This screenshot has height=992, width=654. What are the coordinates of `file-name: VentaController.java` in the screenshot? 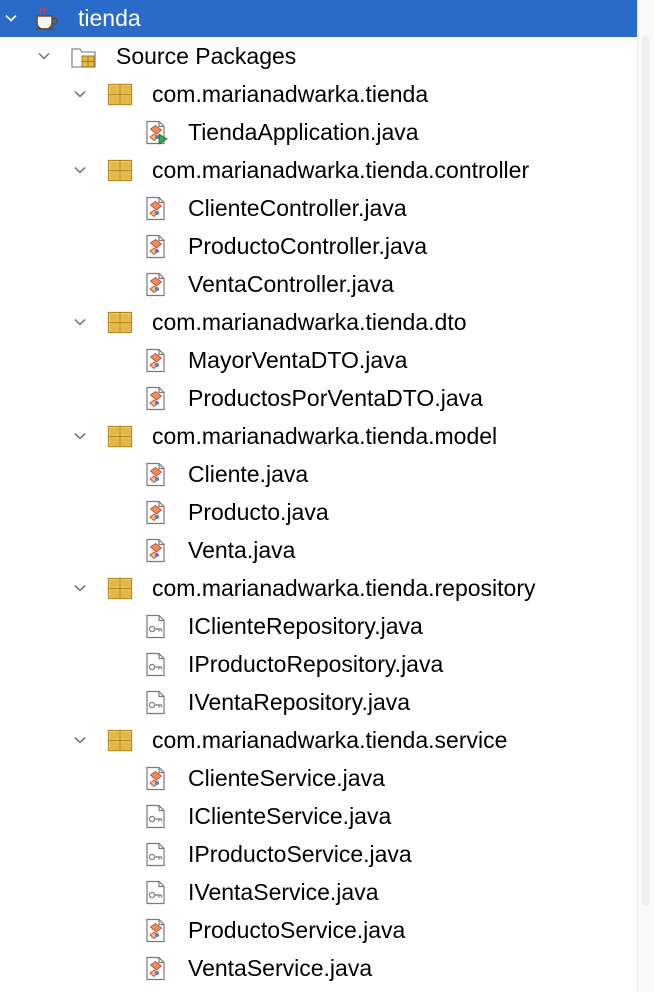 It's located at (291, 284).